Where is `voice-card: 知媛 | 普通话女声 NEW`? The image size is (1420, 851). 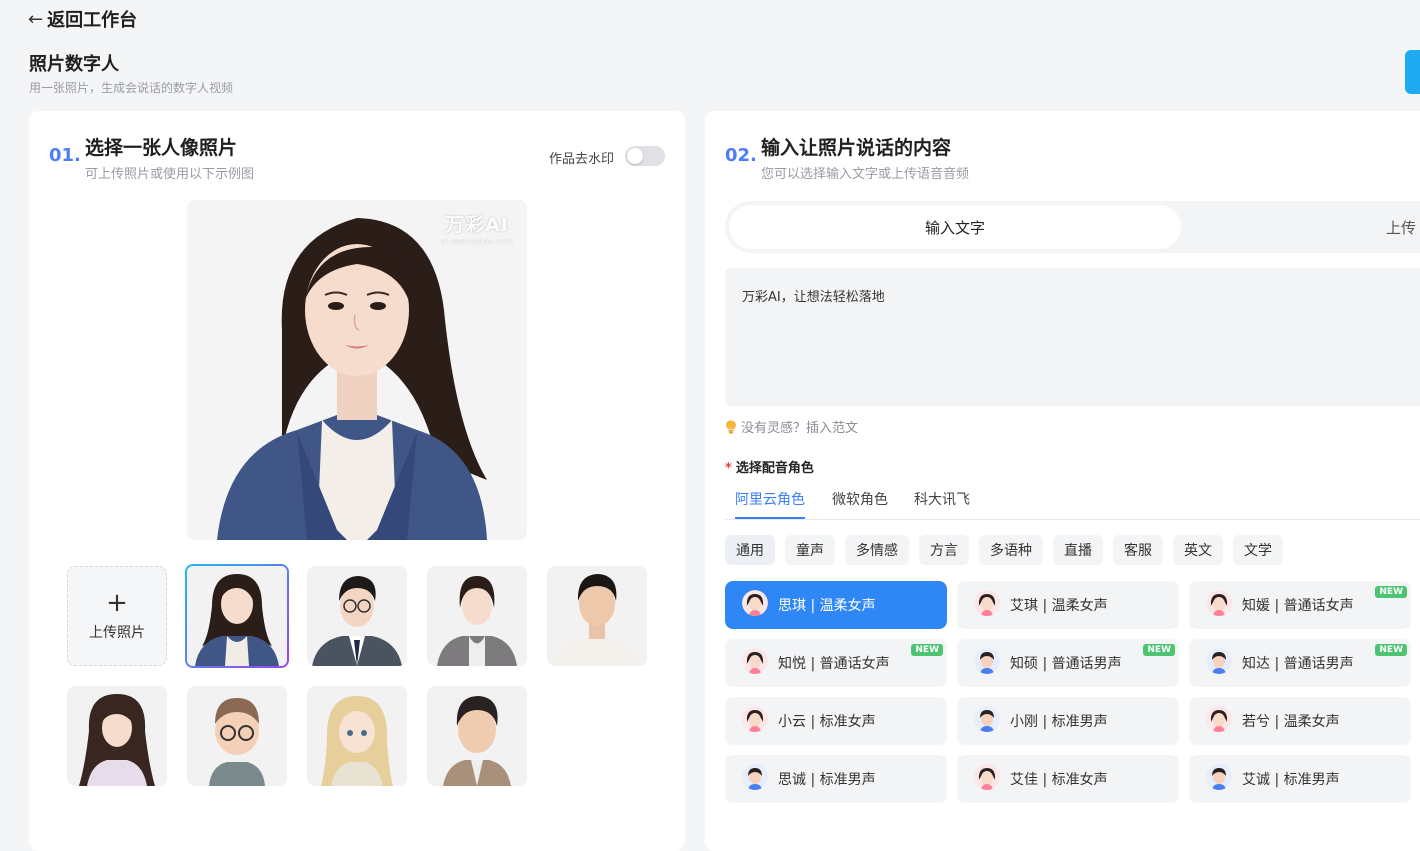
voice-card: 知媛 | 普通话女声 NEW is located at coordinates (1300, 605).